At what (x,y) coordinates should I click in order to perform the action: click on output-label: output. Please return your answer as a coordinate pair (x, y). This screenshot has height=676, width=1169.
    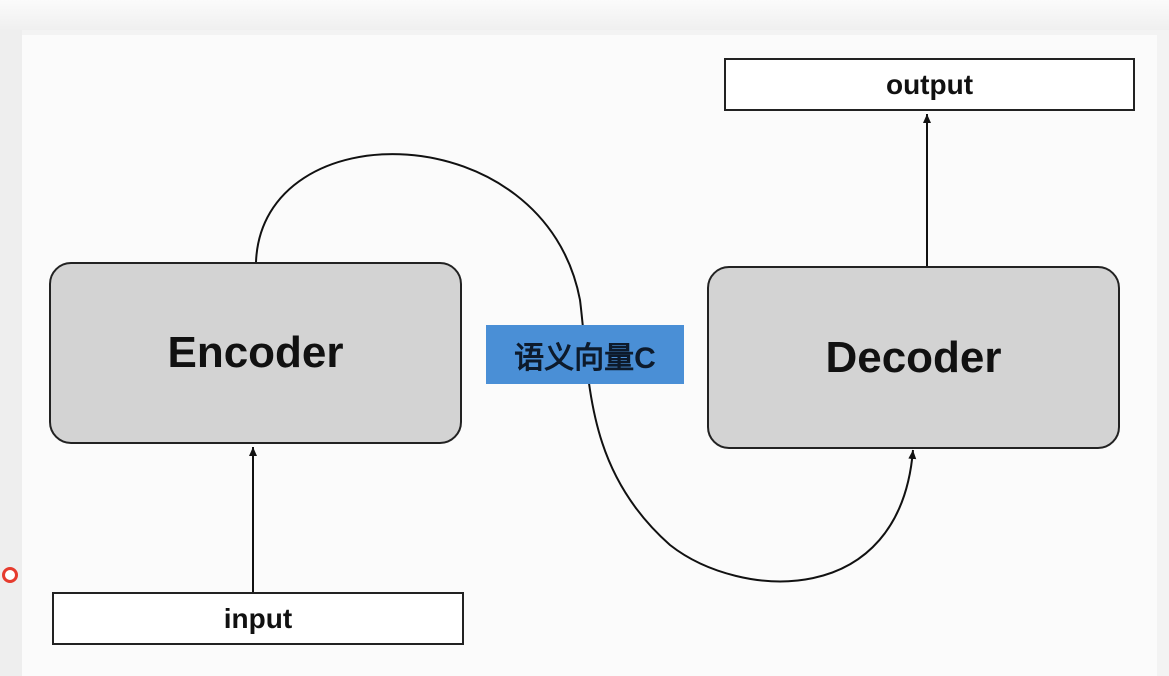
    Looking at the image, I should click on (929, 84).